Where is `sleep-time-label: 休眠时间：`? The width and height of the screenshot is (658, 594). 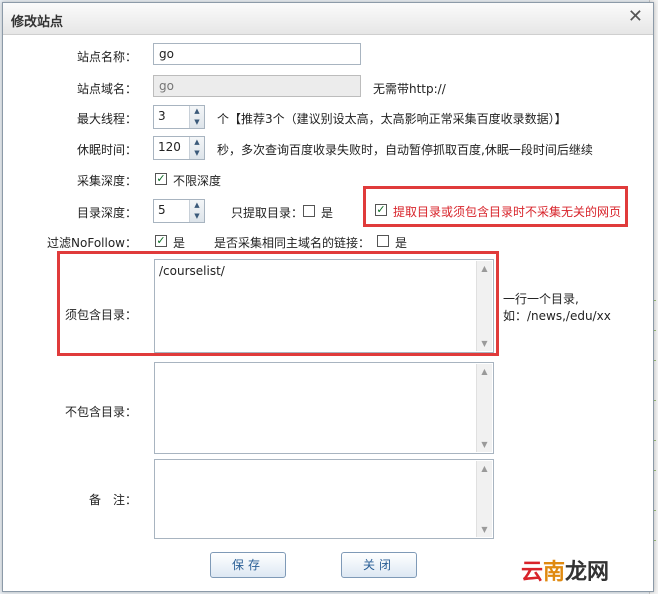 sleep-time-label: 休眠时间： is located at coordinates (106, 150).